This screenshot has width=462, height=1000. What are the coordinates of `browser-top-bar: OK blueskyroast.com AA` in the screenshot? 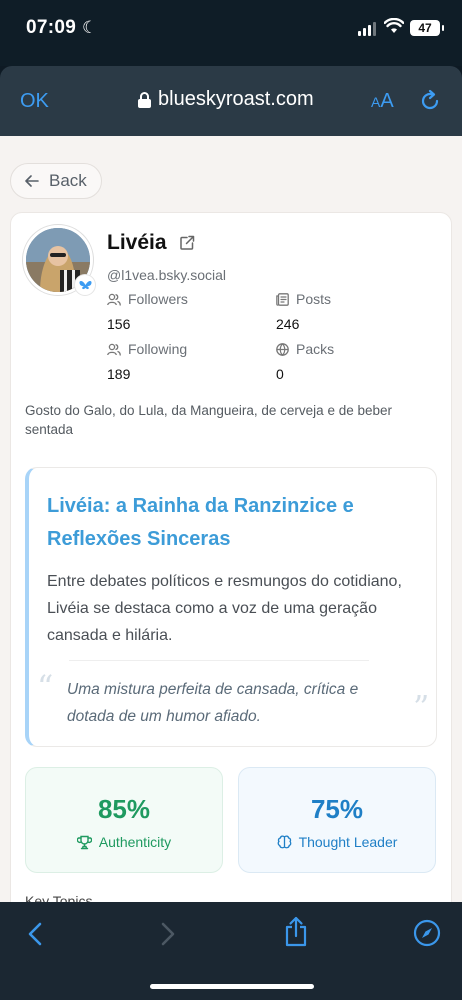 It's located at (231, 101).